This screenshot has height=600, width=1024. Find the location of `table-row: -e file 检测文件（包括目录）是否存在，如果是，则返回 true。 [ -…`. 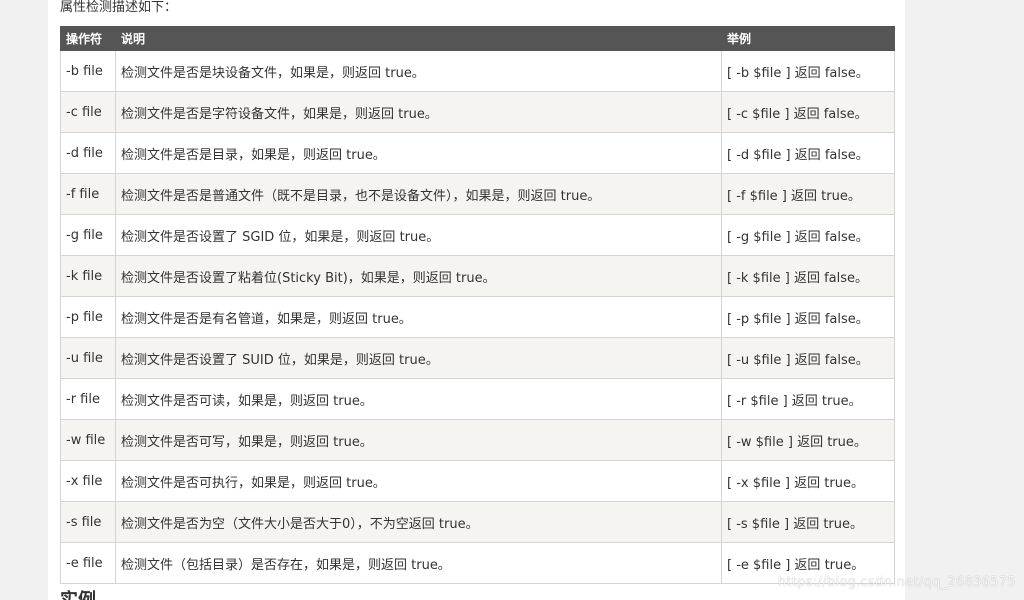

table-row: -e file 检测文件（包括目录）是否存在，如果是，则返回 true。 [ -… is located at coordinates (477, 563).